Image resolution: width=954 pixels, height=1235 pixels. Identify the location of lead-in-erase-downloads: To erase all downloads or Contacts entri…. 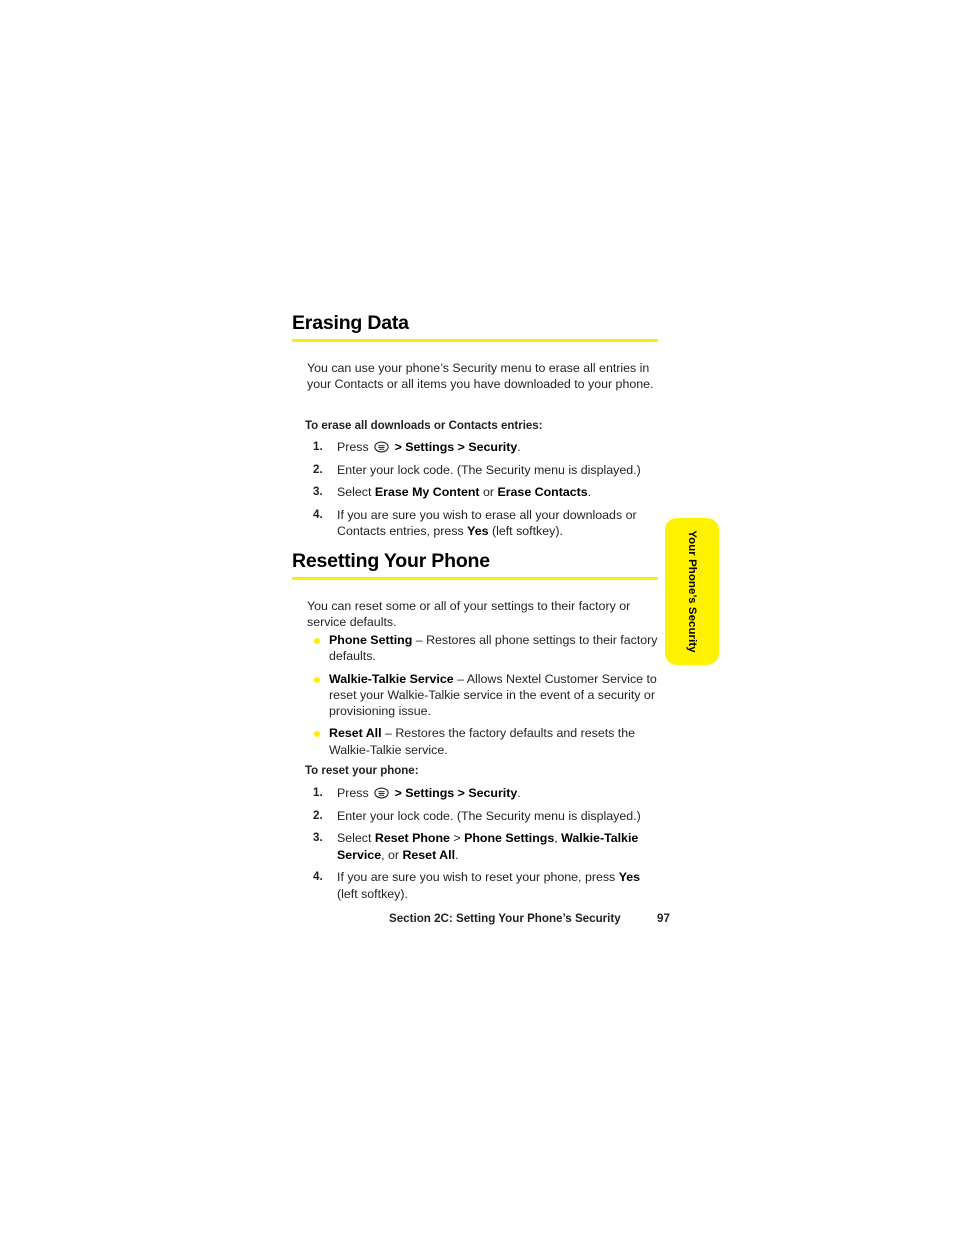
(424, 426).